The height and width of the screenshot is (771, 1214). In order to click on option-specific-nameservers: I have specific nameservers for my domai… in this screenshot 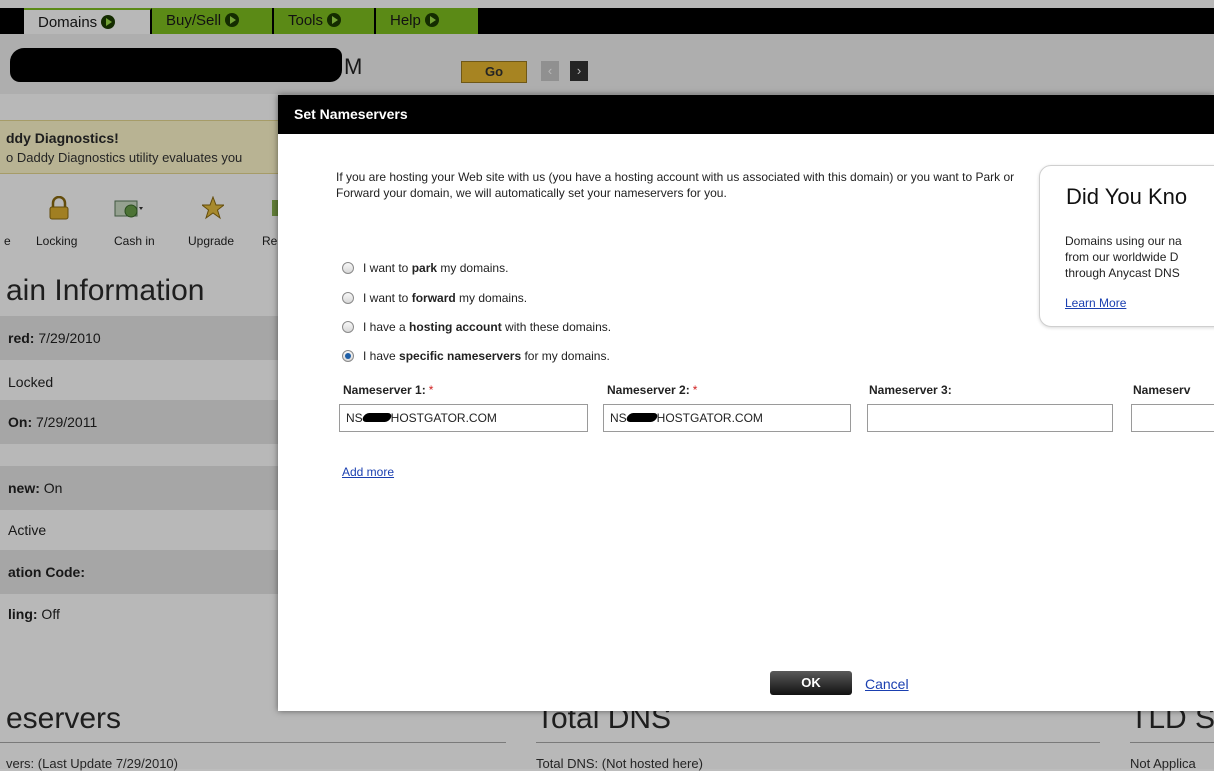, I will do `click(476, 356)`.